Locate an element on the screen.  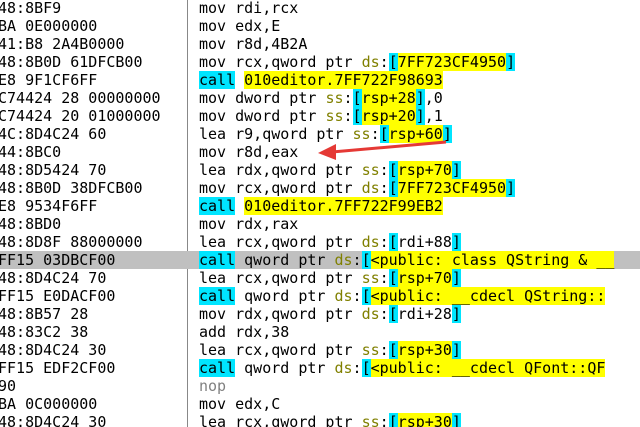
instruction-bytes: 41:B8 2A4B0000 is located at coordinates (62, 44).